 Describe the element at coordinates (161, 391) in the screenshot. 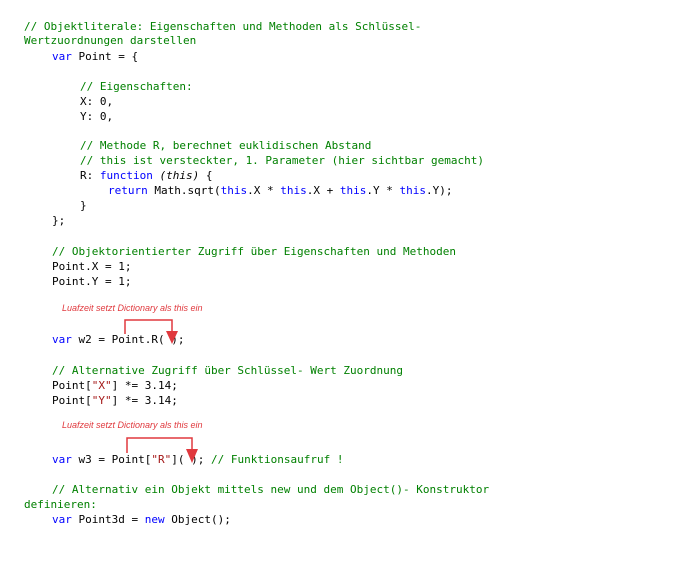

I see `annotation-arrows` at that location.